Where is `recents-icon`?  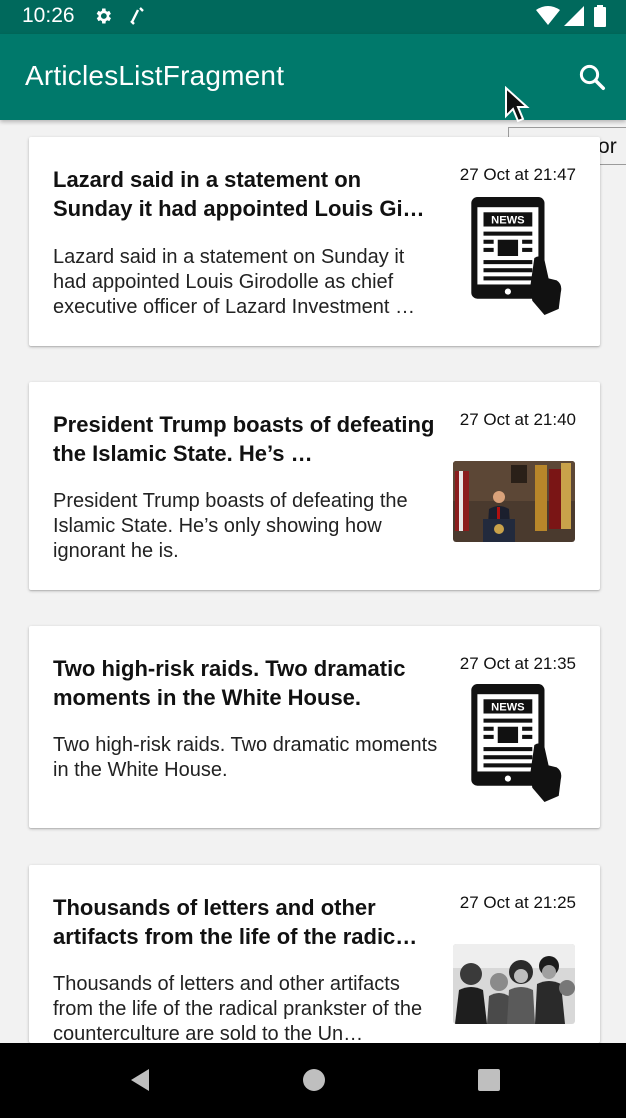 recents-icon is located at coordinates (489, 1080).